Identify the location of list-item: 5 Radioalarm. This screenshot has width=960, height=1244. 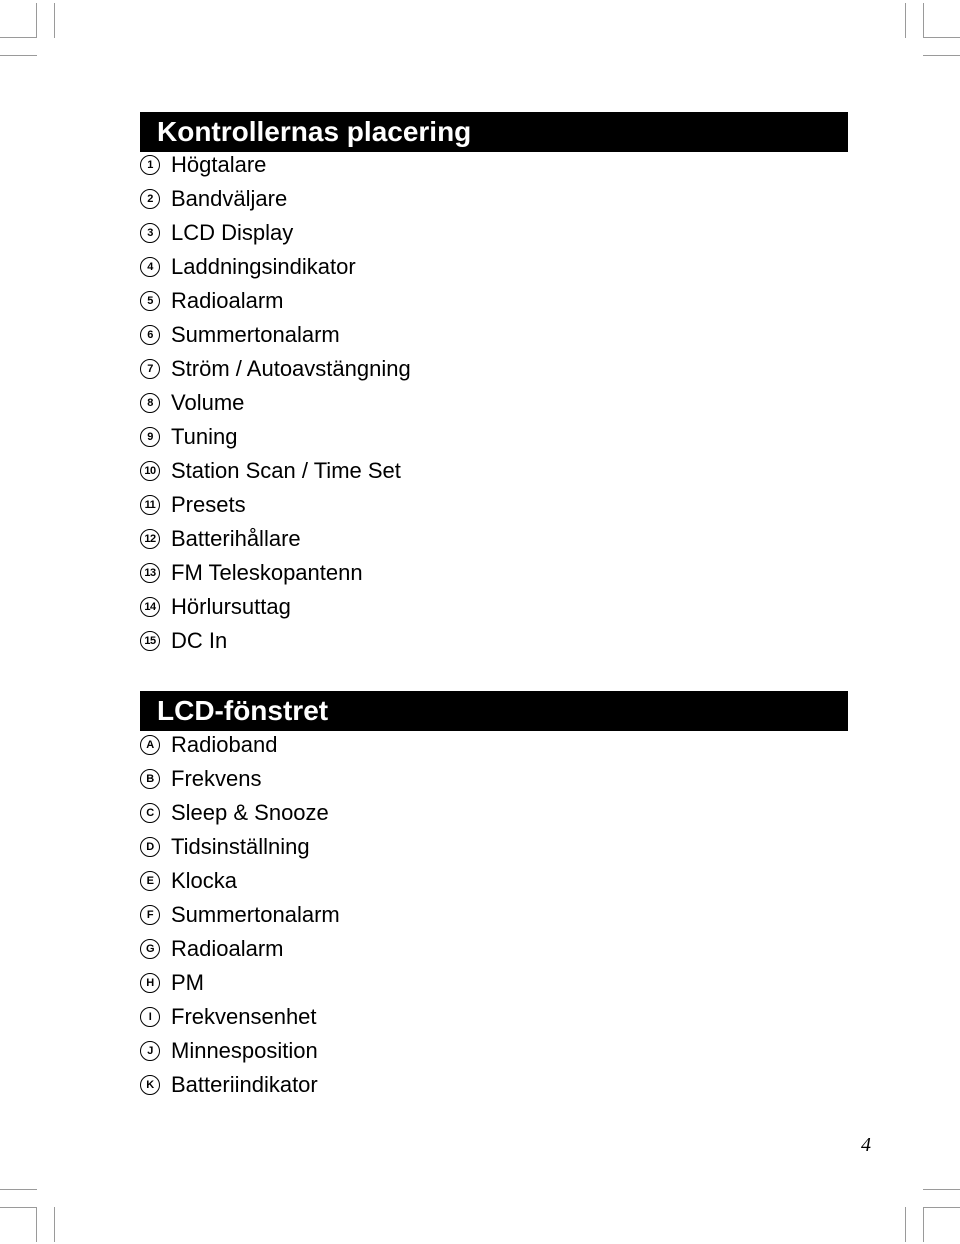
(275, 301).